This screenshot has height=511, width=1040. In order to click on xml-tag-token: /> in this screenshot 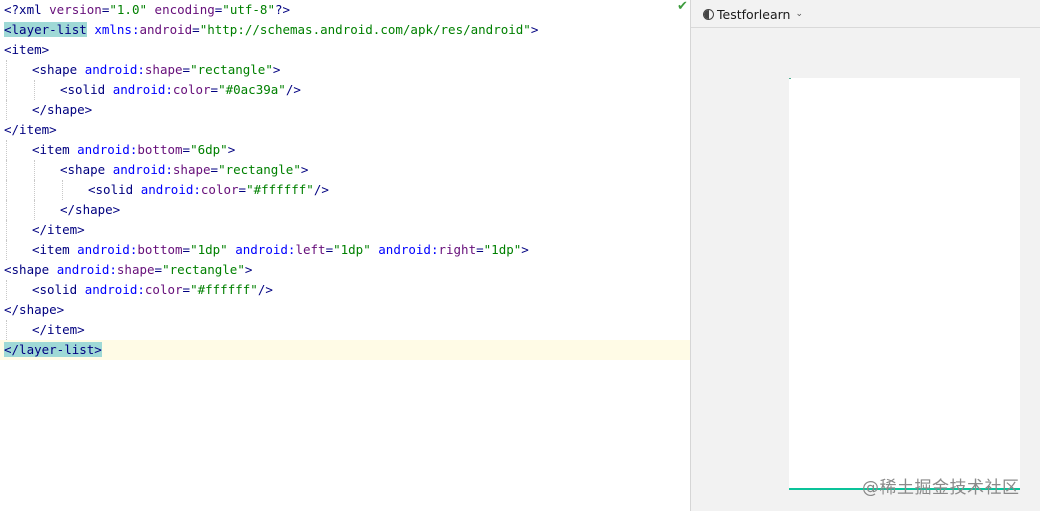, I will do `click(265, 289)`.